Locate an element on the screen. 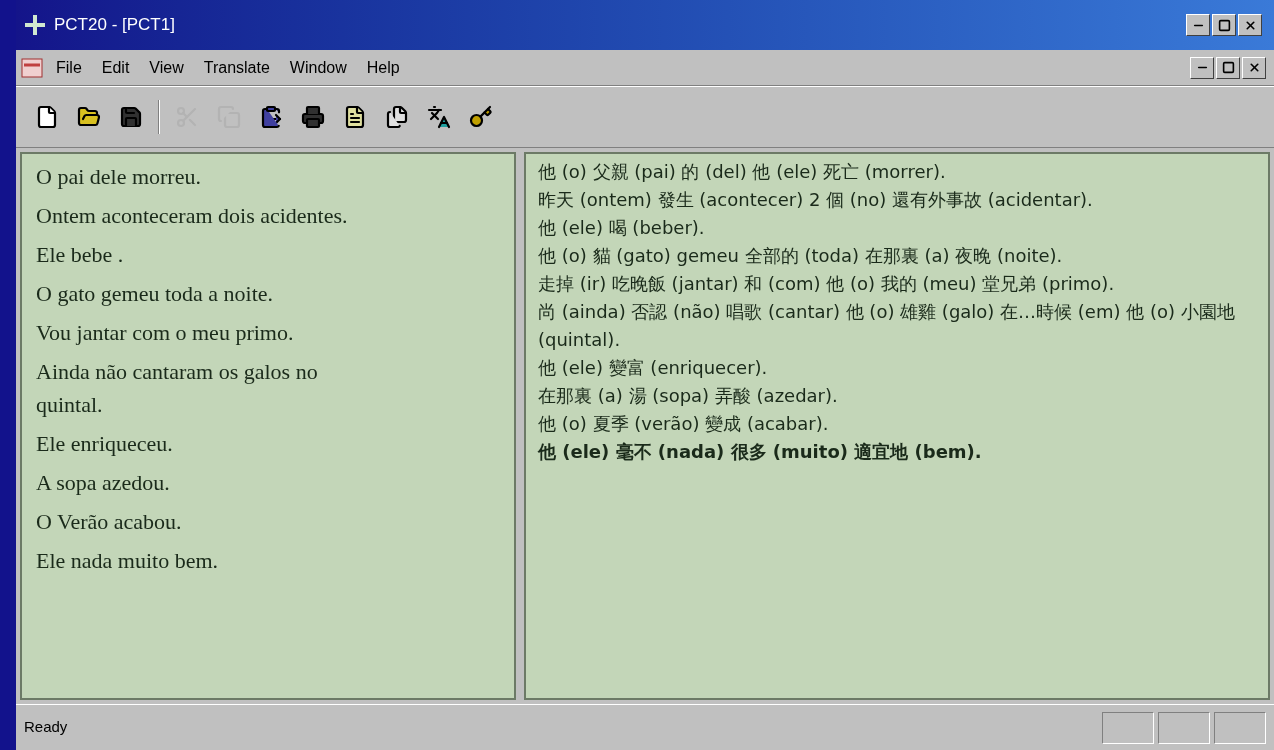 The width and height of the screenshot is (1274, 750). translated-sentence: 他 (o) 父親 (pai) 的 (del) 他 (ele) 死亡 (morrer). is located at coordinates (742, 172).